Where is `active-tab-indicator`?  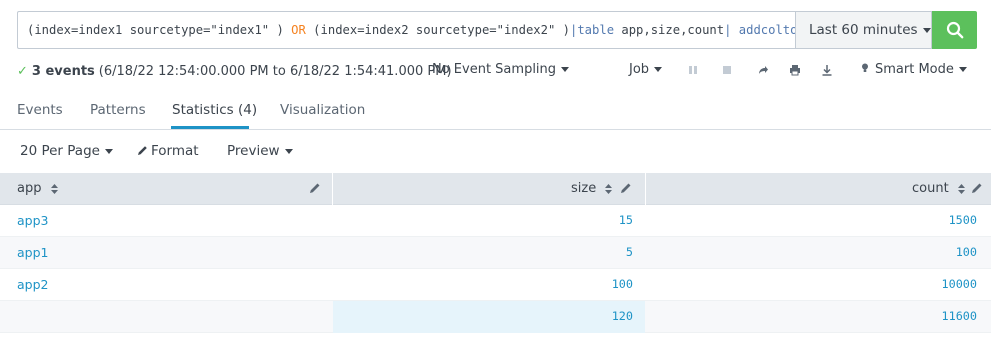
active-tab-indicator is located at coordinates (210, 127).